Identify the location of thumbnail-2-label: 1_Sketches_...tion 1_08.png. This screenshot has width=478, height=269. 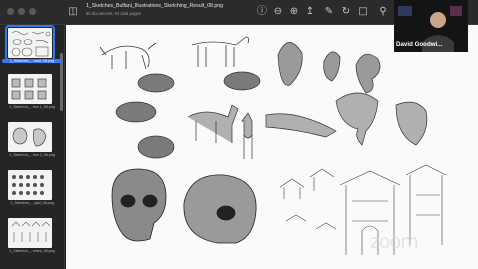
(32, 107).